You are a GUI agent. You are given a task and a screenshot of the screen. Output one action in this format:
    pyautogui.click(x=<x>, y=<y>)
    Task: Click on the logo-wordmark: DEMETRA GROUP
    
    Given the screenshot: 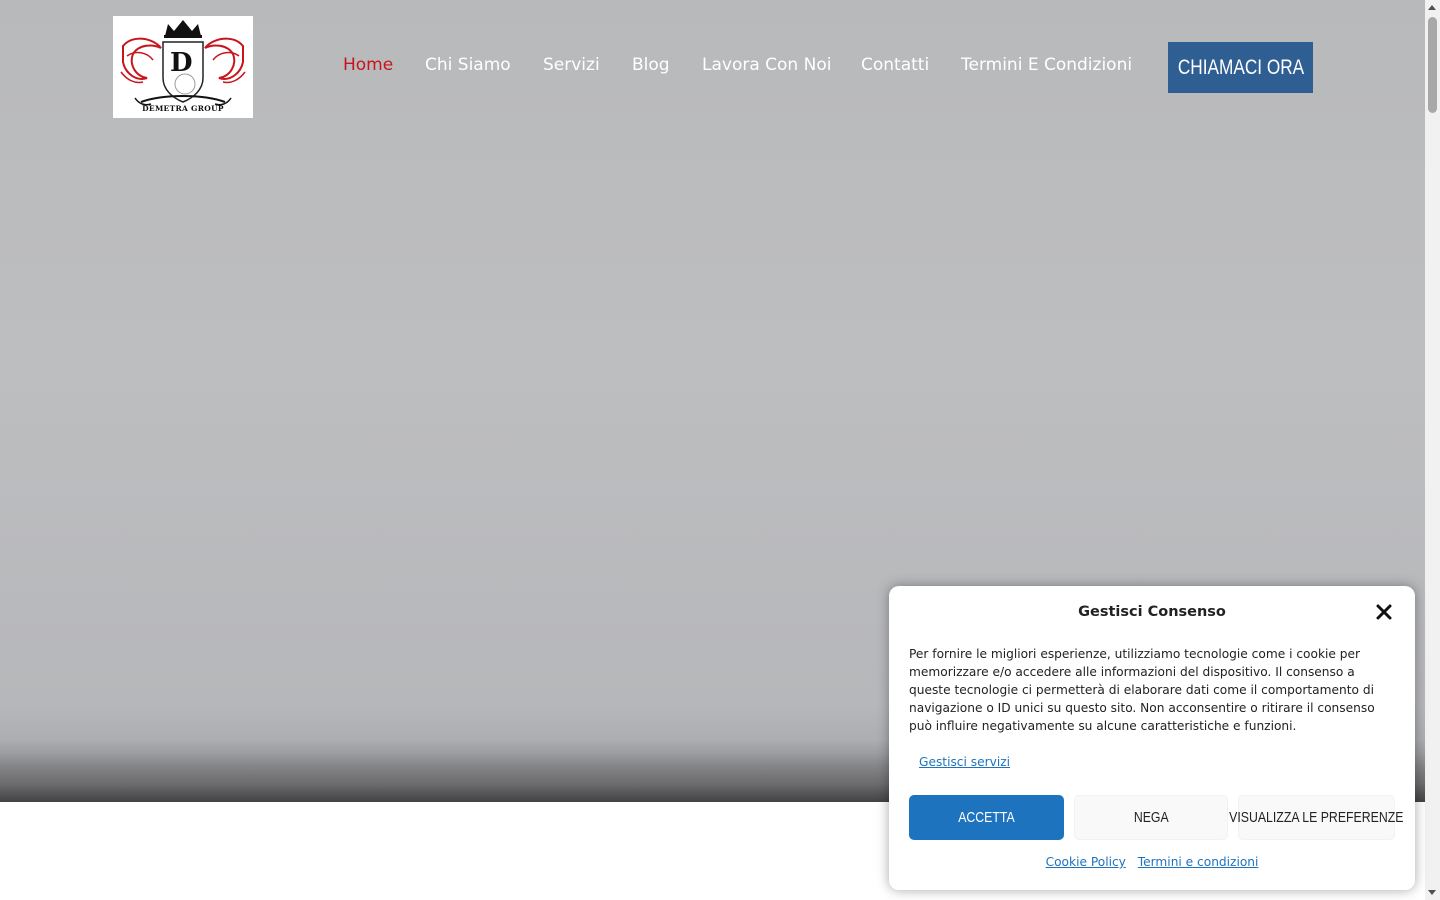 What is the action you would take?
    pyautogui.click(x=183, y=108)
    